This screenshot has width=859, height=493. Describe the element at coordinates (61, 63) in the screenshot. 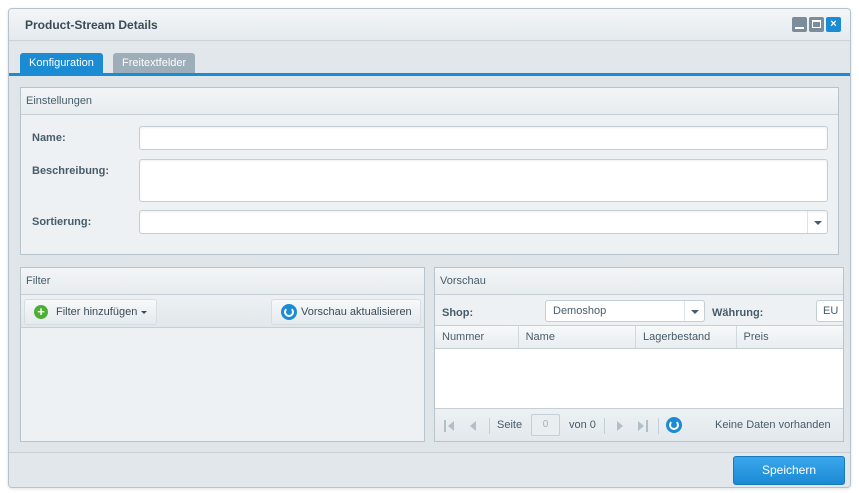

I see `tab-konfiguration: Konfiguration` at that location.